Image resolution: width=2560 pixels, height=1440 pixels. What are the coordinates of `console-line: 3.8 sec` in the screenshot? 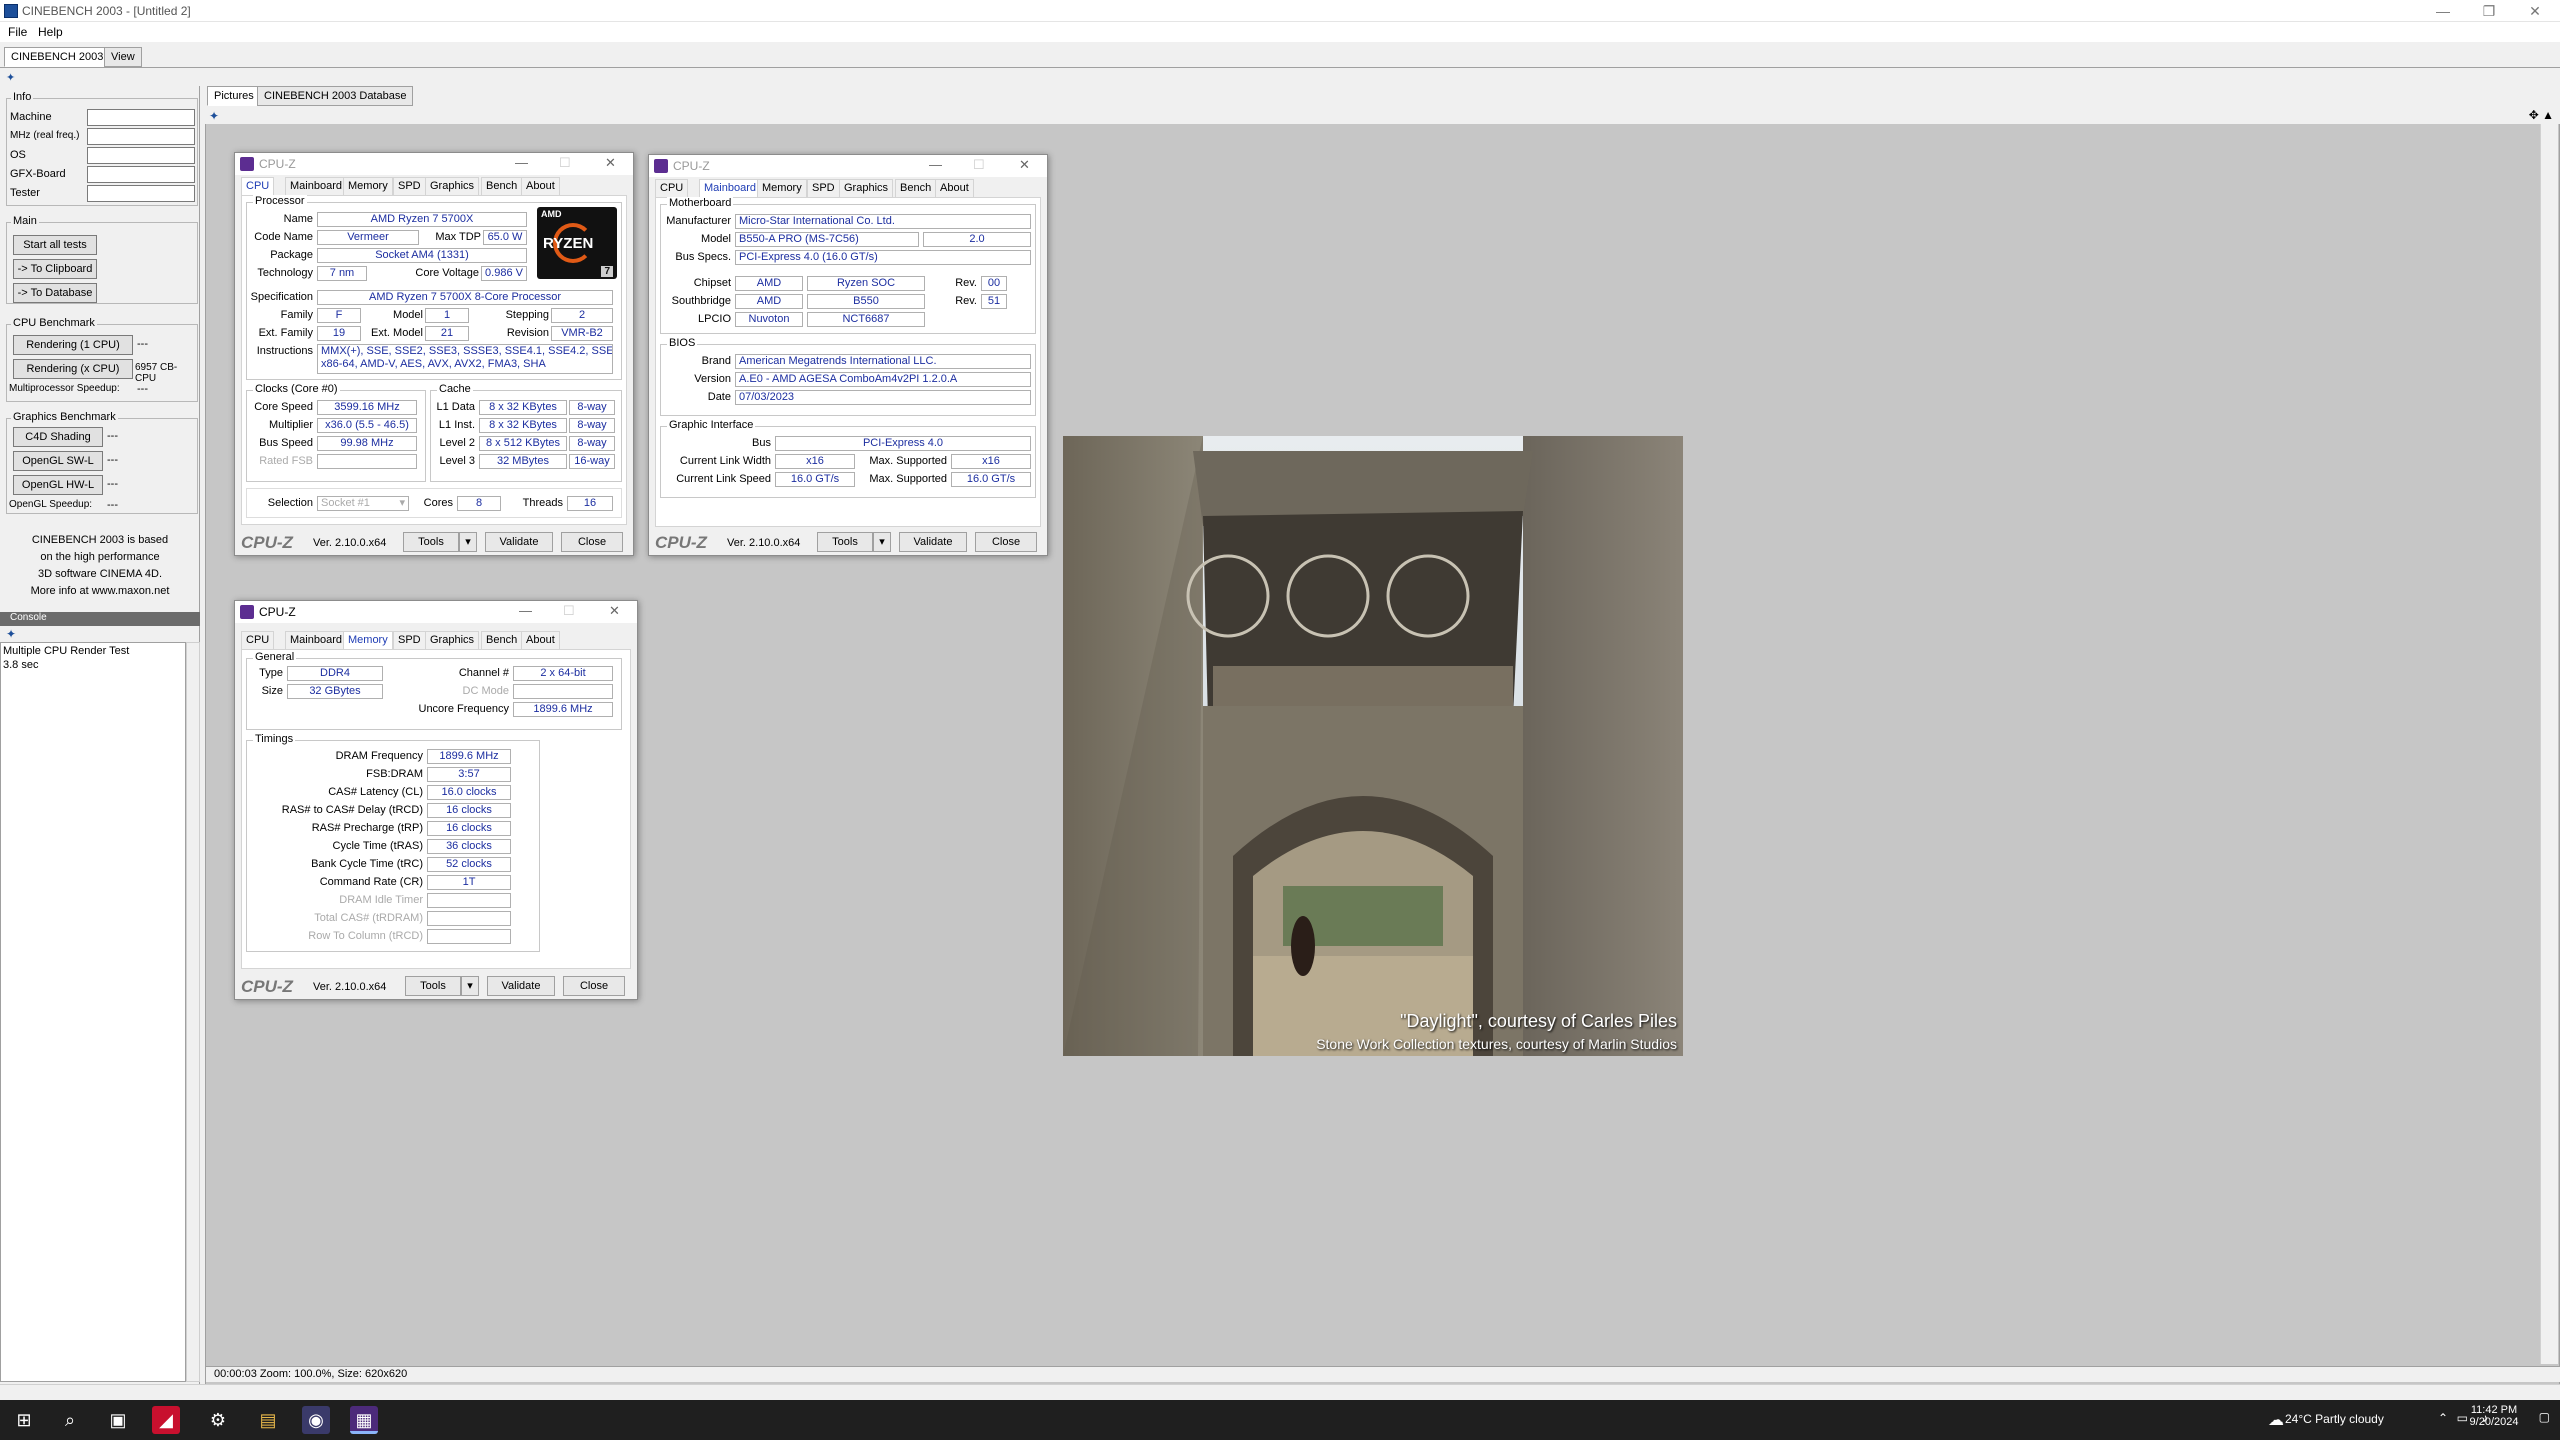 It's located at (21, 665).